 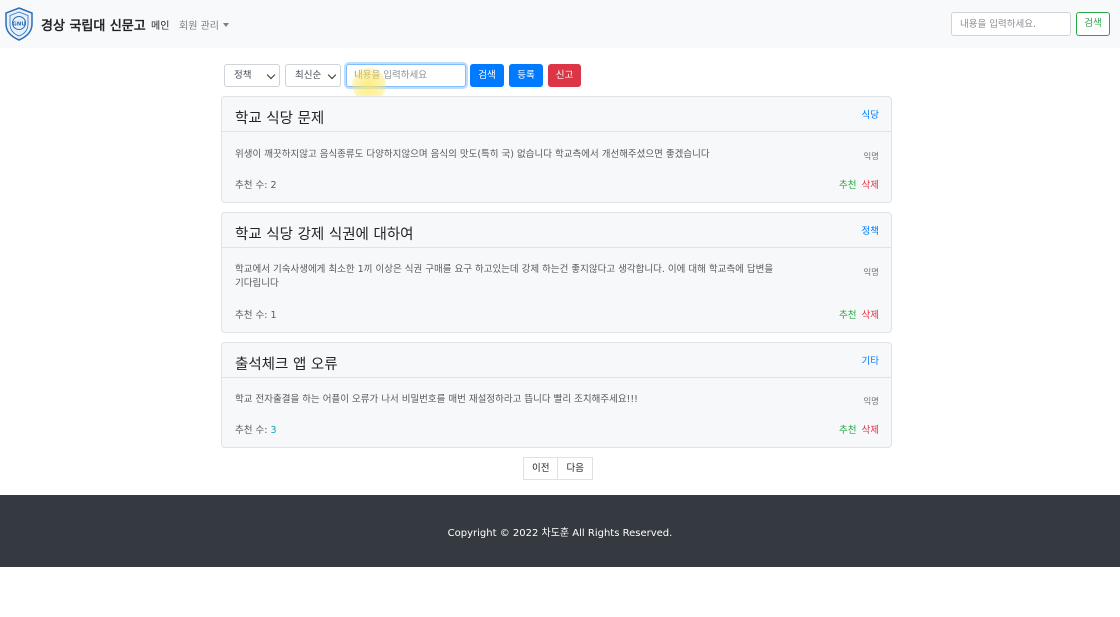 What do you see at coordinates (308, 75) in the screenshot?
I see `sort-select-value: 최신순` at bounding box center [308, 75].